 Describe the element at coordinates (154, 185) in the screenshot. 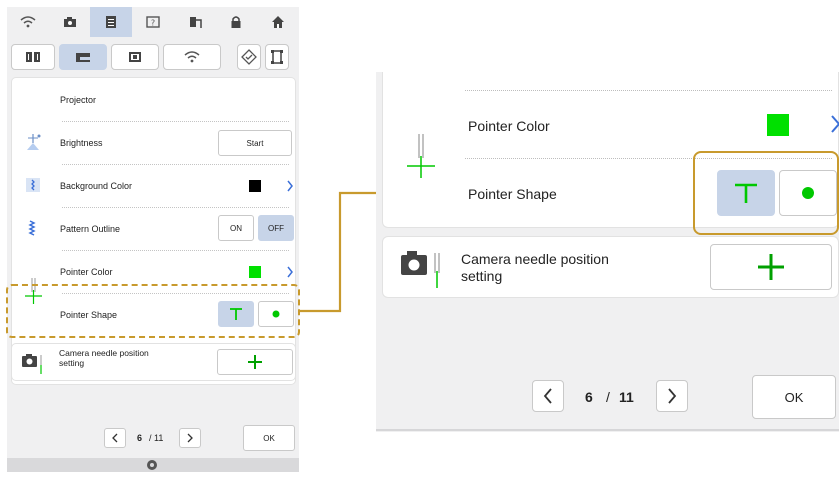

I see `background-color-row: Background Color` at that location.